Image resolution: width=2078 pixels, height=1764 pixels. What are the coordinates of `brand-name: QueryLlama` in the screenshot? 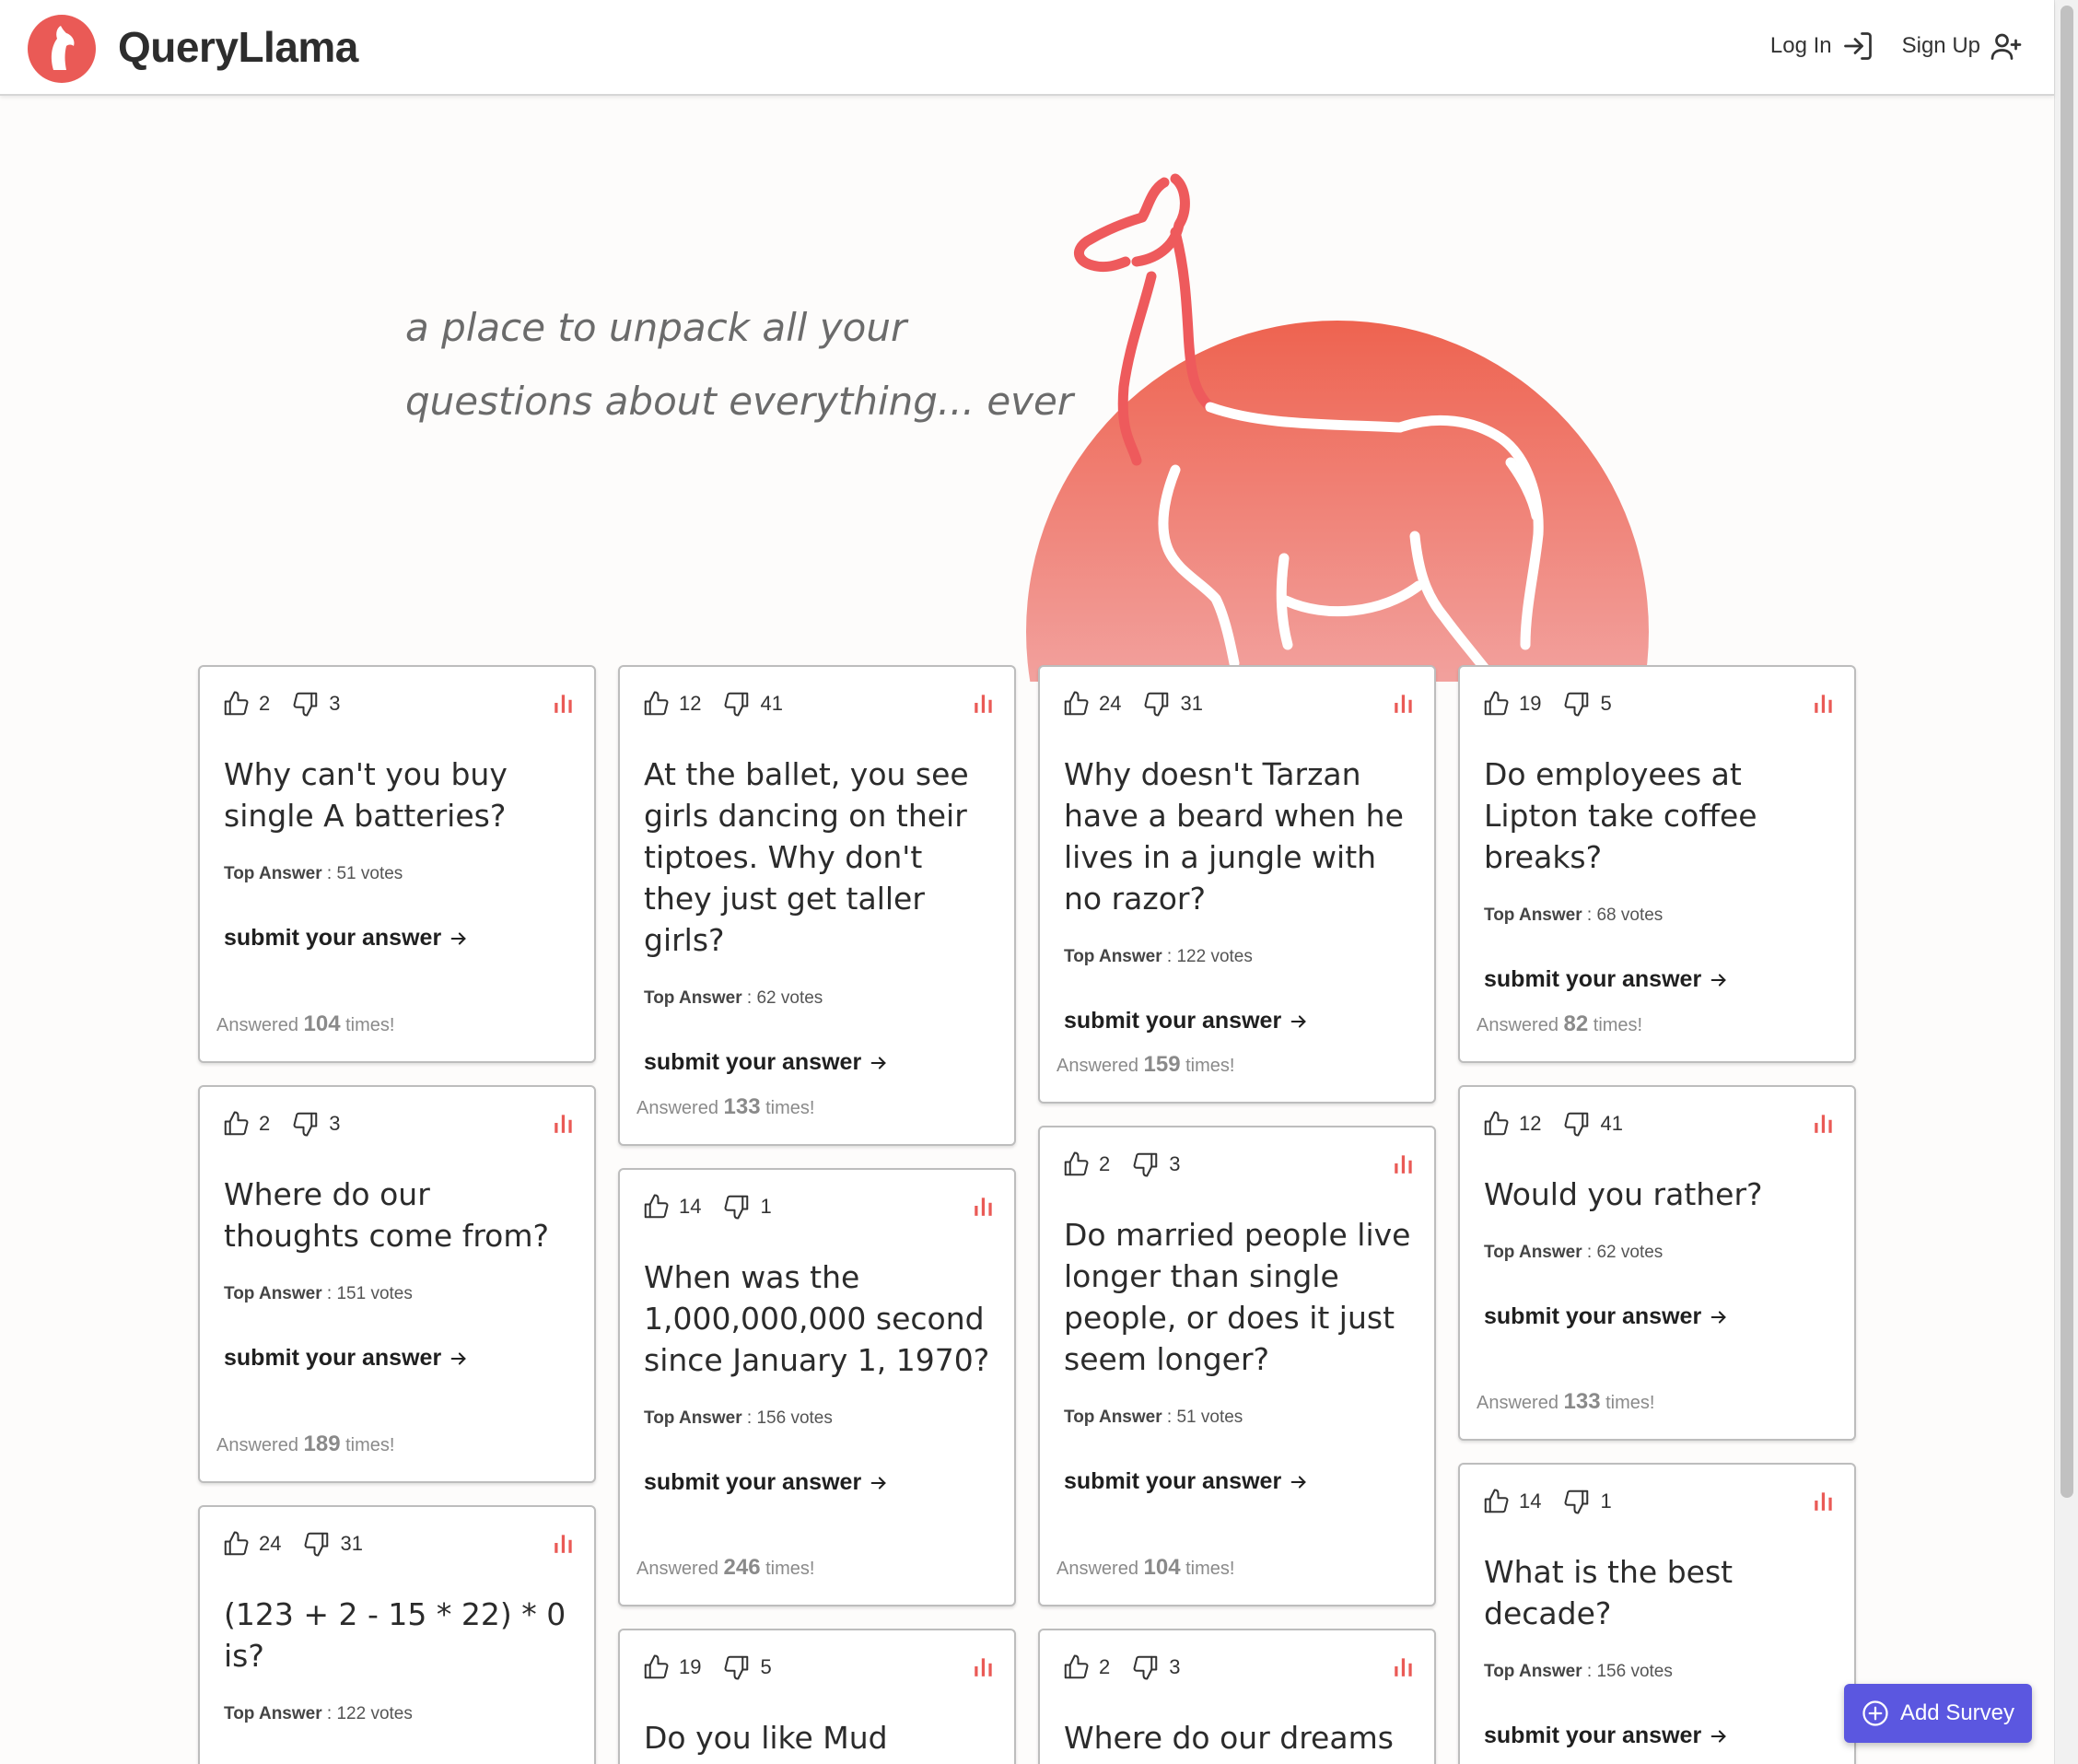 It's located at (238, 47).